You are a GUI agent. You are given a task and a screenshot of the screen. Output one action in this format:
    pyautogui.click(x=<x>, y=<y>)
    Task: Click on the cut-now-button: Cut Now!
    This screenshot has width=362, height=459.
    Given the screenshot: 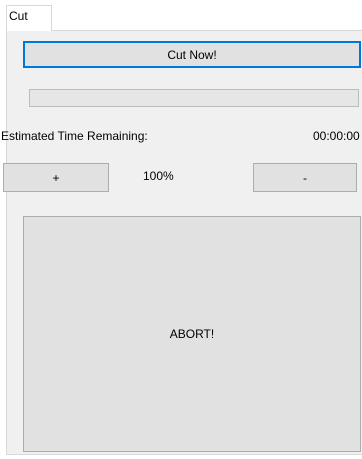 What is the action you would take?
    pyautogui.click(x=192, y=54)
    